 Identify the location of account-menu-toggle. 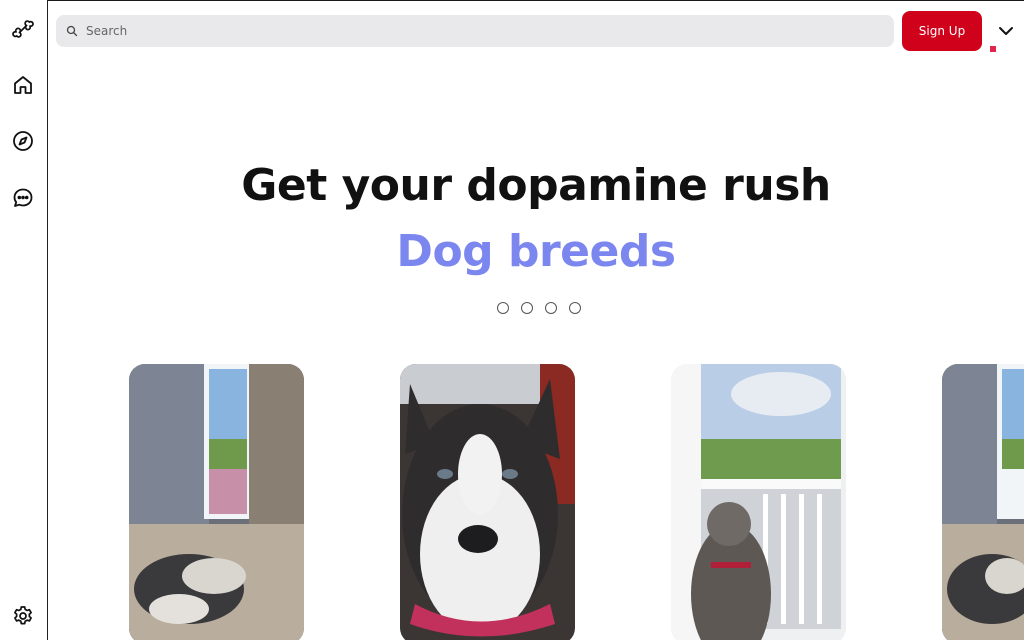
(1006, 31).